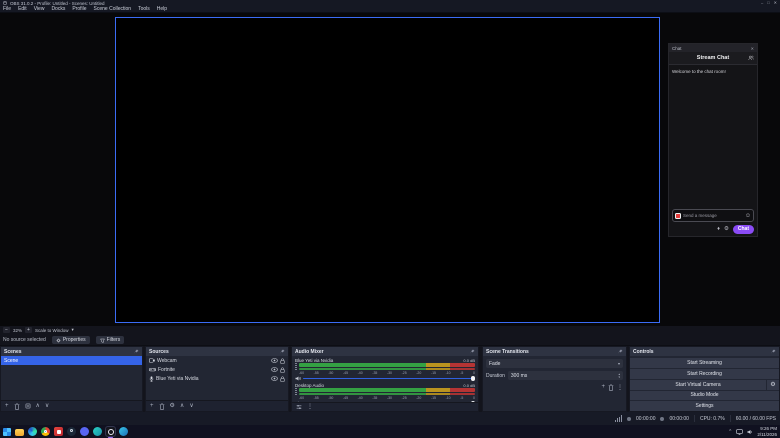  What do you see at coordinates (698, 384) in the screenshot?
I see `start-virtual-camera-button: Start Virtual Camera` at bounding box center [698, 384].